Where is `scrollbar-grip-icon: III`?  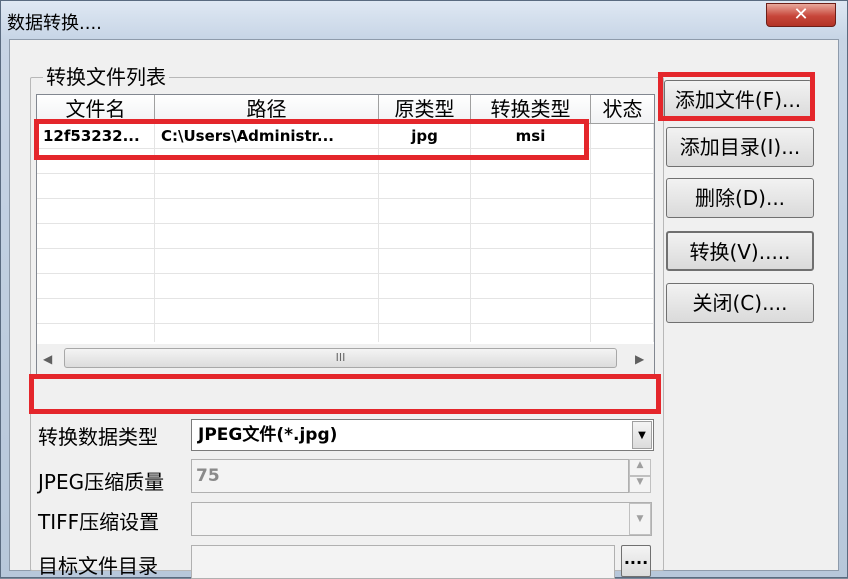
scrollbar-grip-icon: III is located at coordinates (340, 357).